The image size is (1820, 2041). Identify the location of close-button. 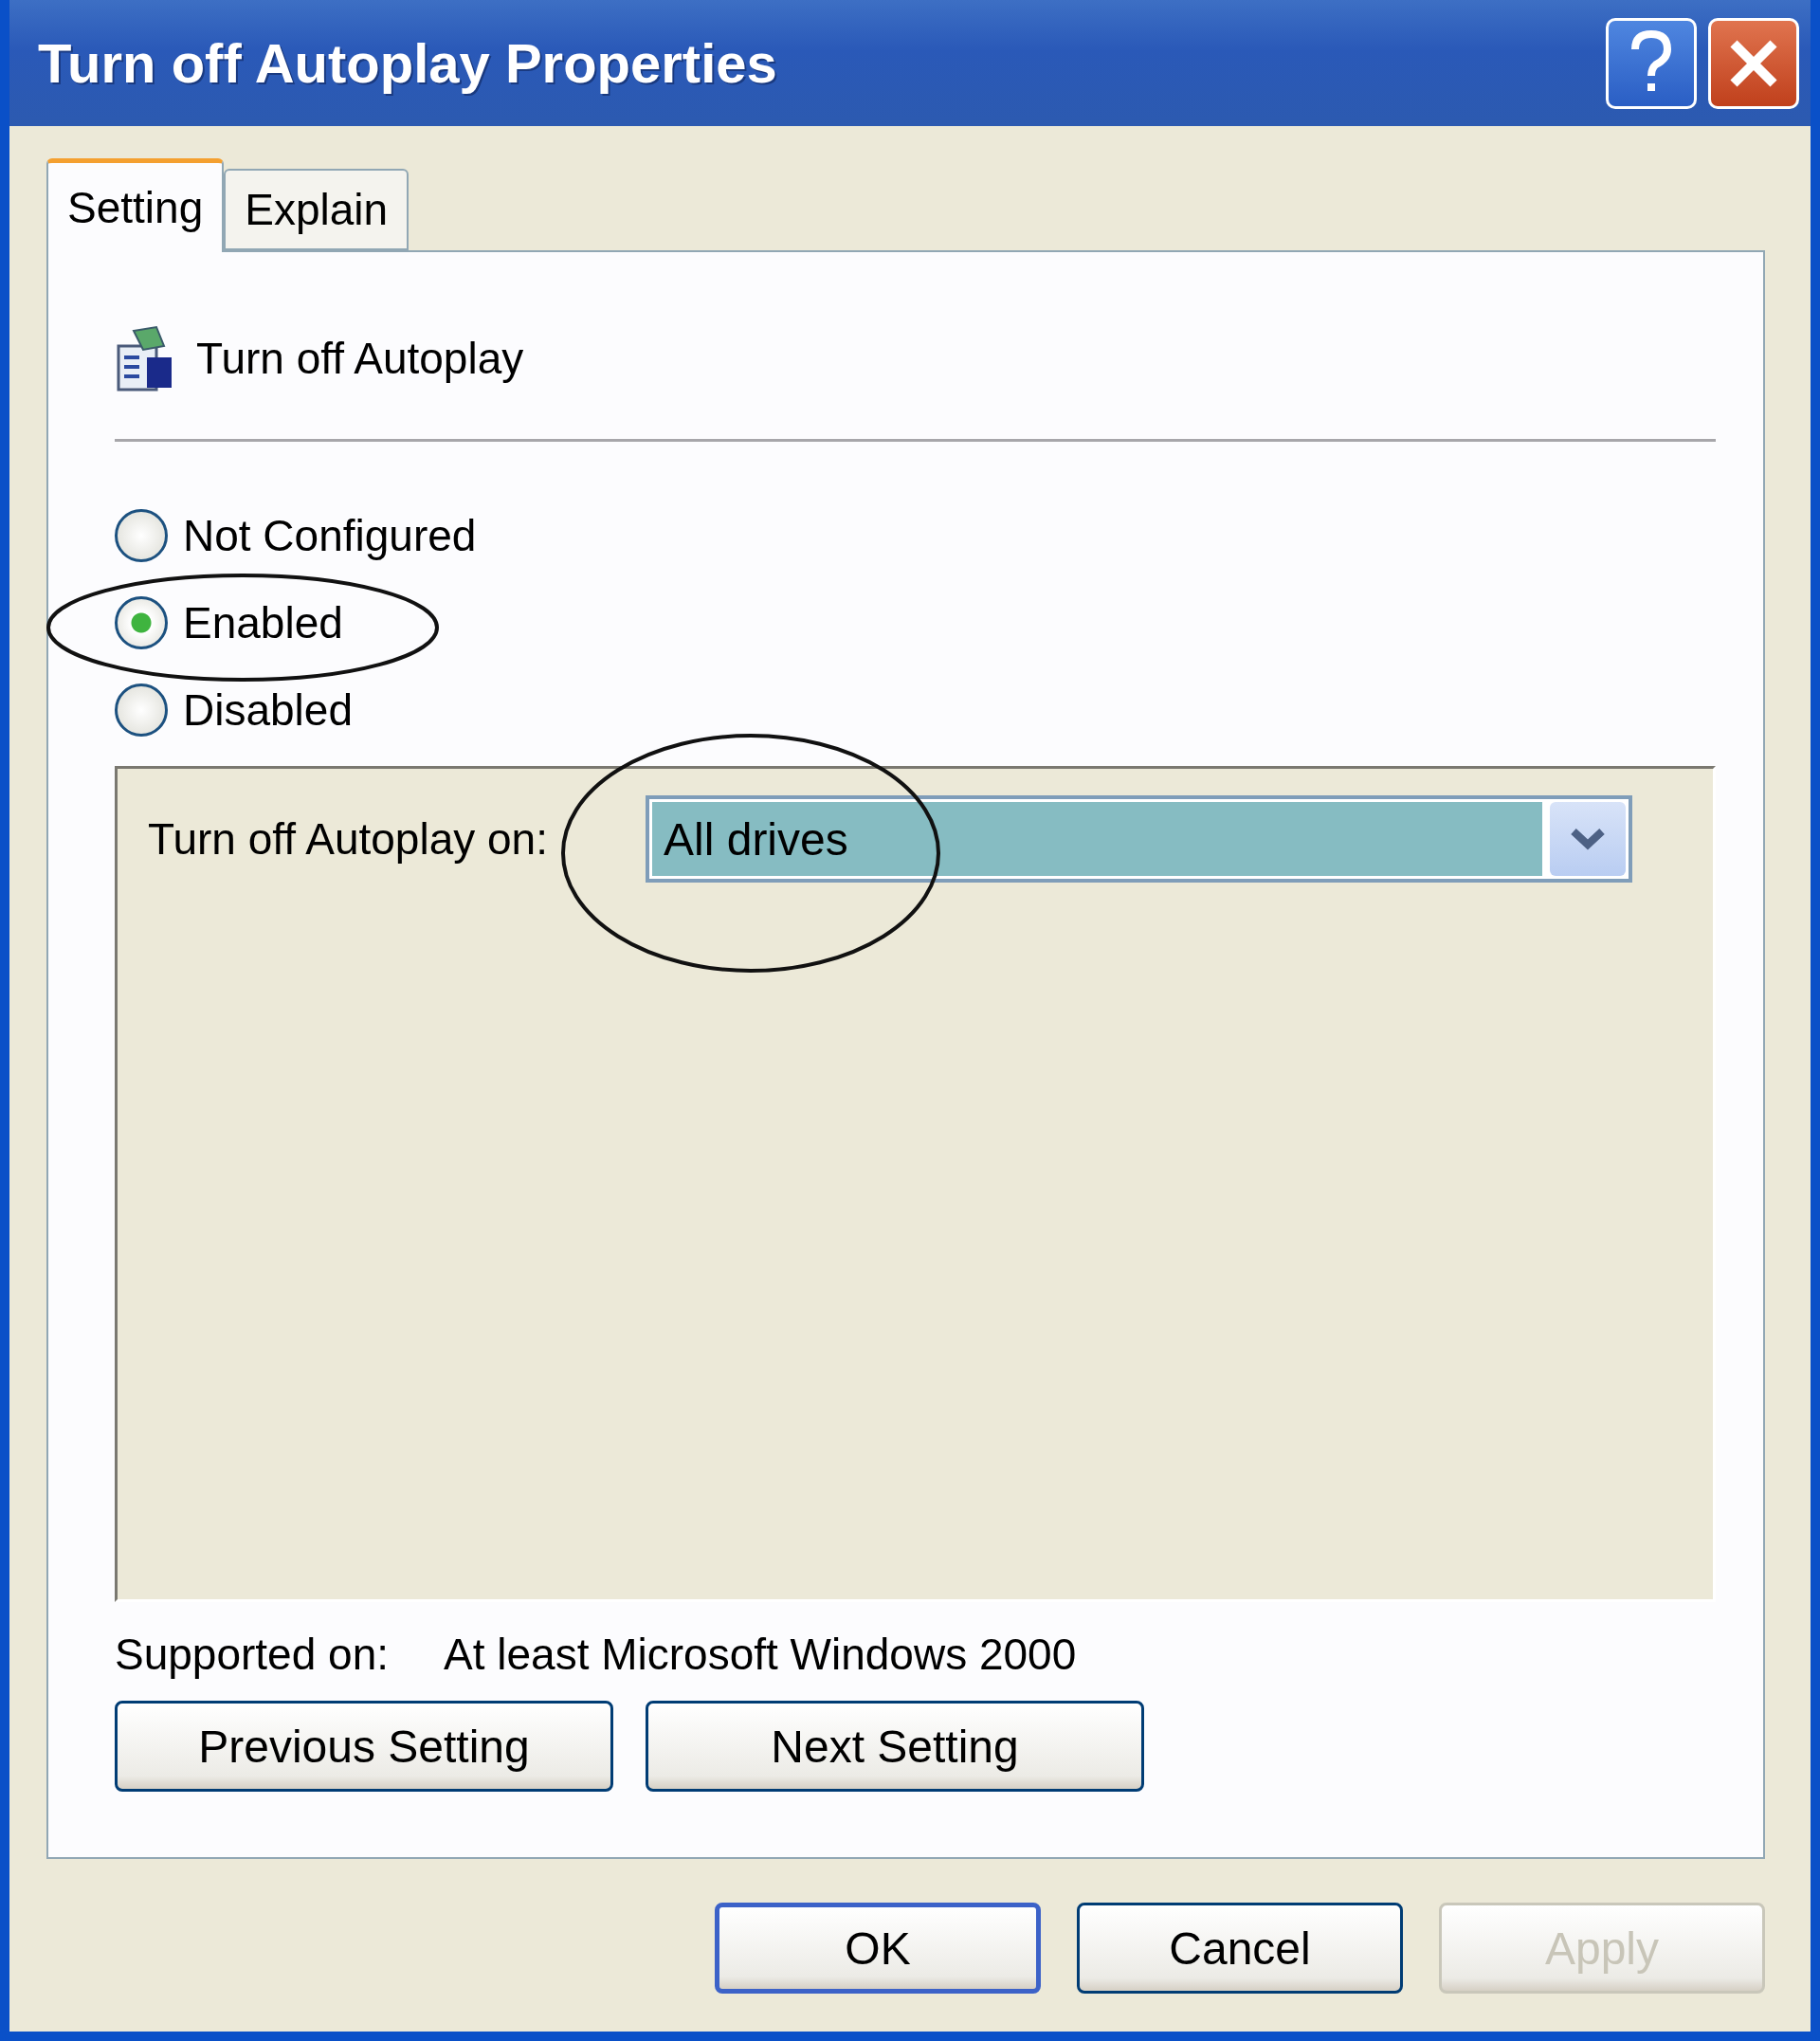
(1753, 63).